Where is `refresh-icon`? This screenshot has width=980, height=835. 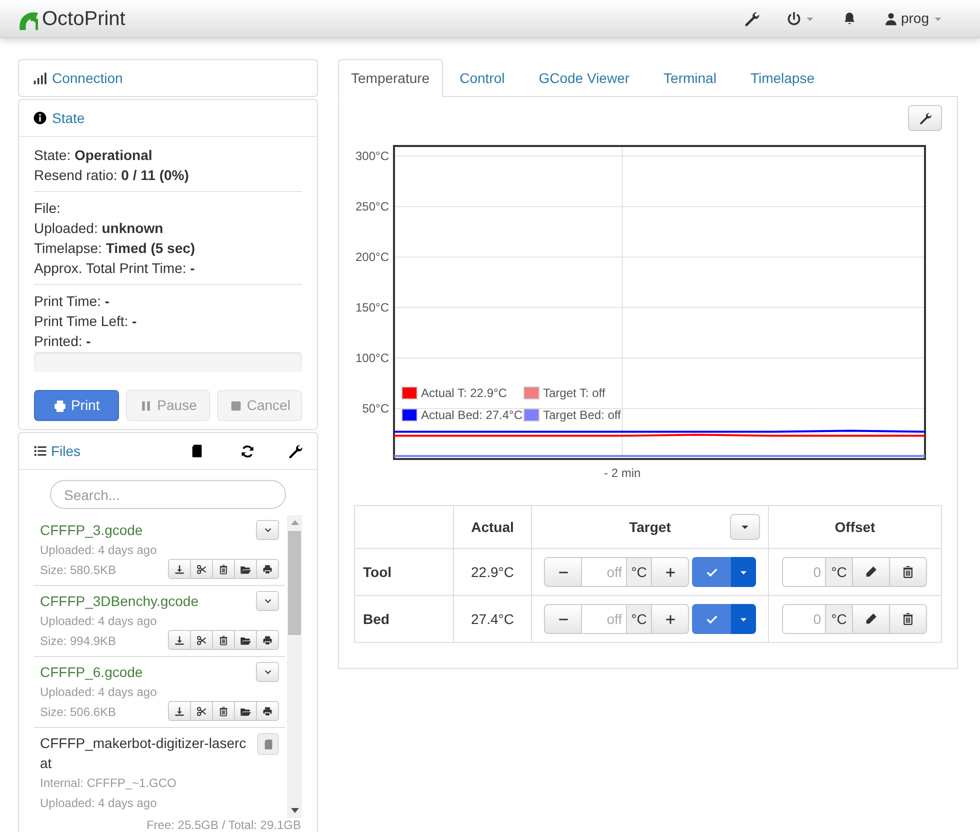
refresh-icon is located at coordinates (247, 451).